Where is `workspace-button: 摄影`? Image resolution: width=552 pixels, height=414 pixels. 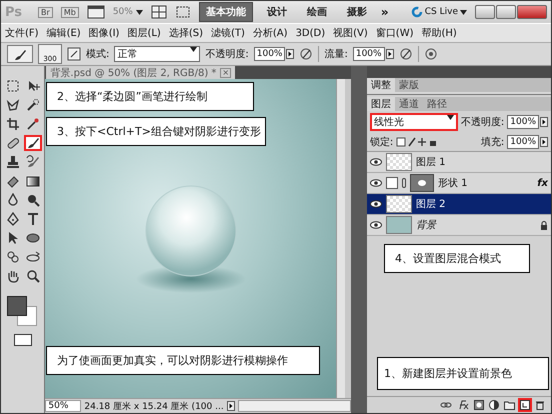 workspace-button: 摄影 is located at coordinates (356, 12).